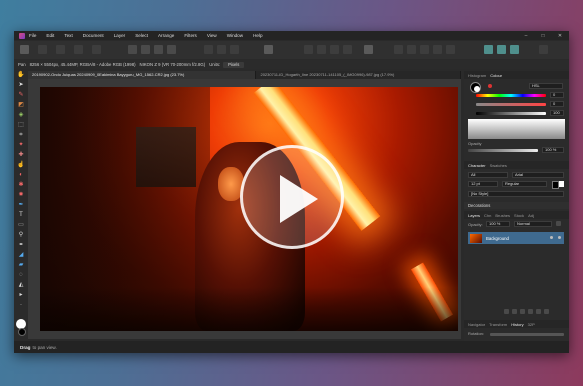 Image resolution: width=583 pixels, height=386 pixels. What do you see at coordinates (292, 197) in the screenshot?
I see `video-play-button` at bounding box center [292, 197].